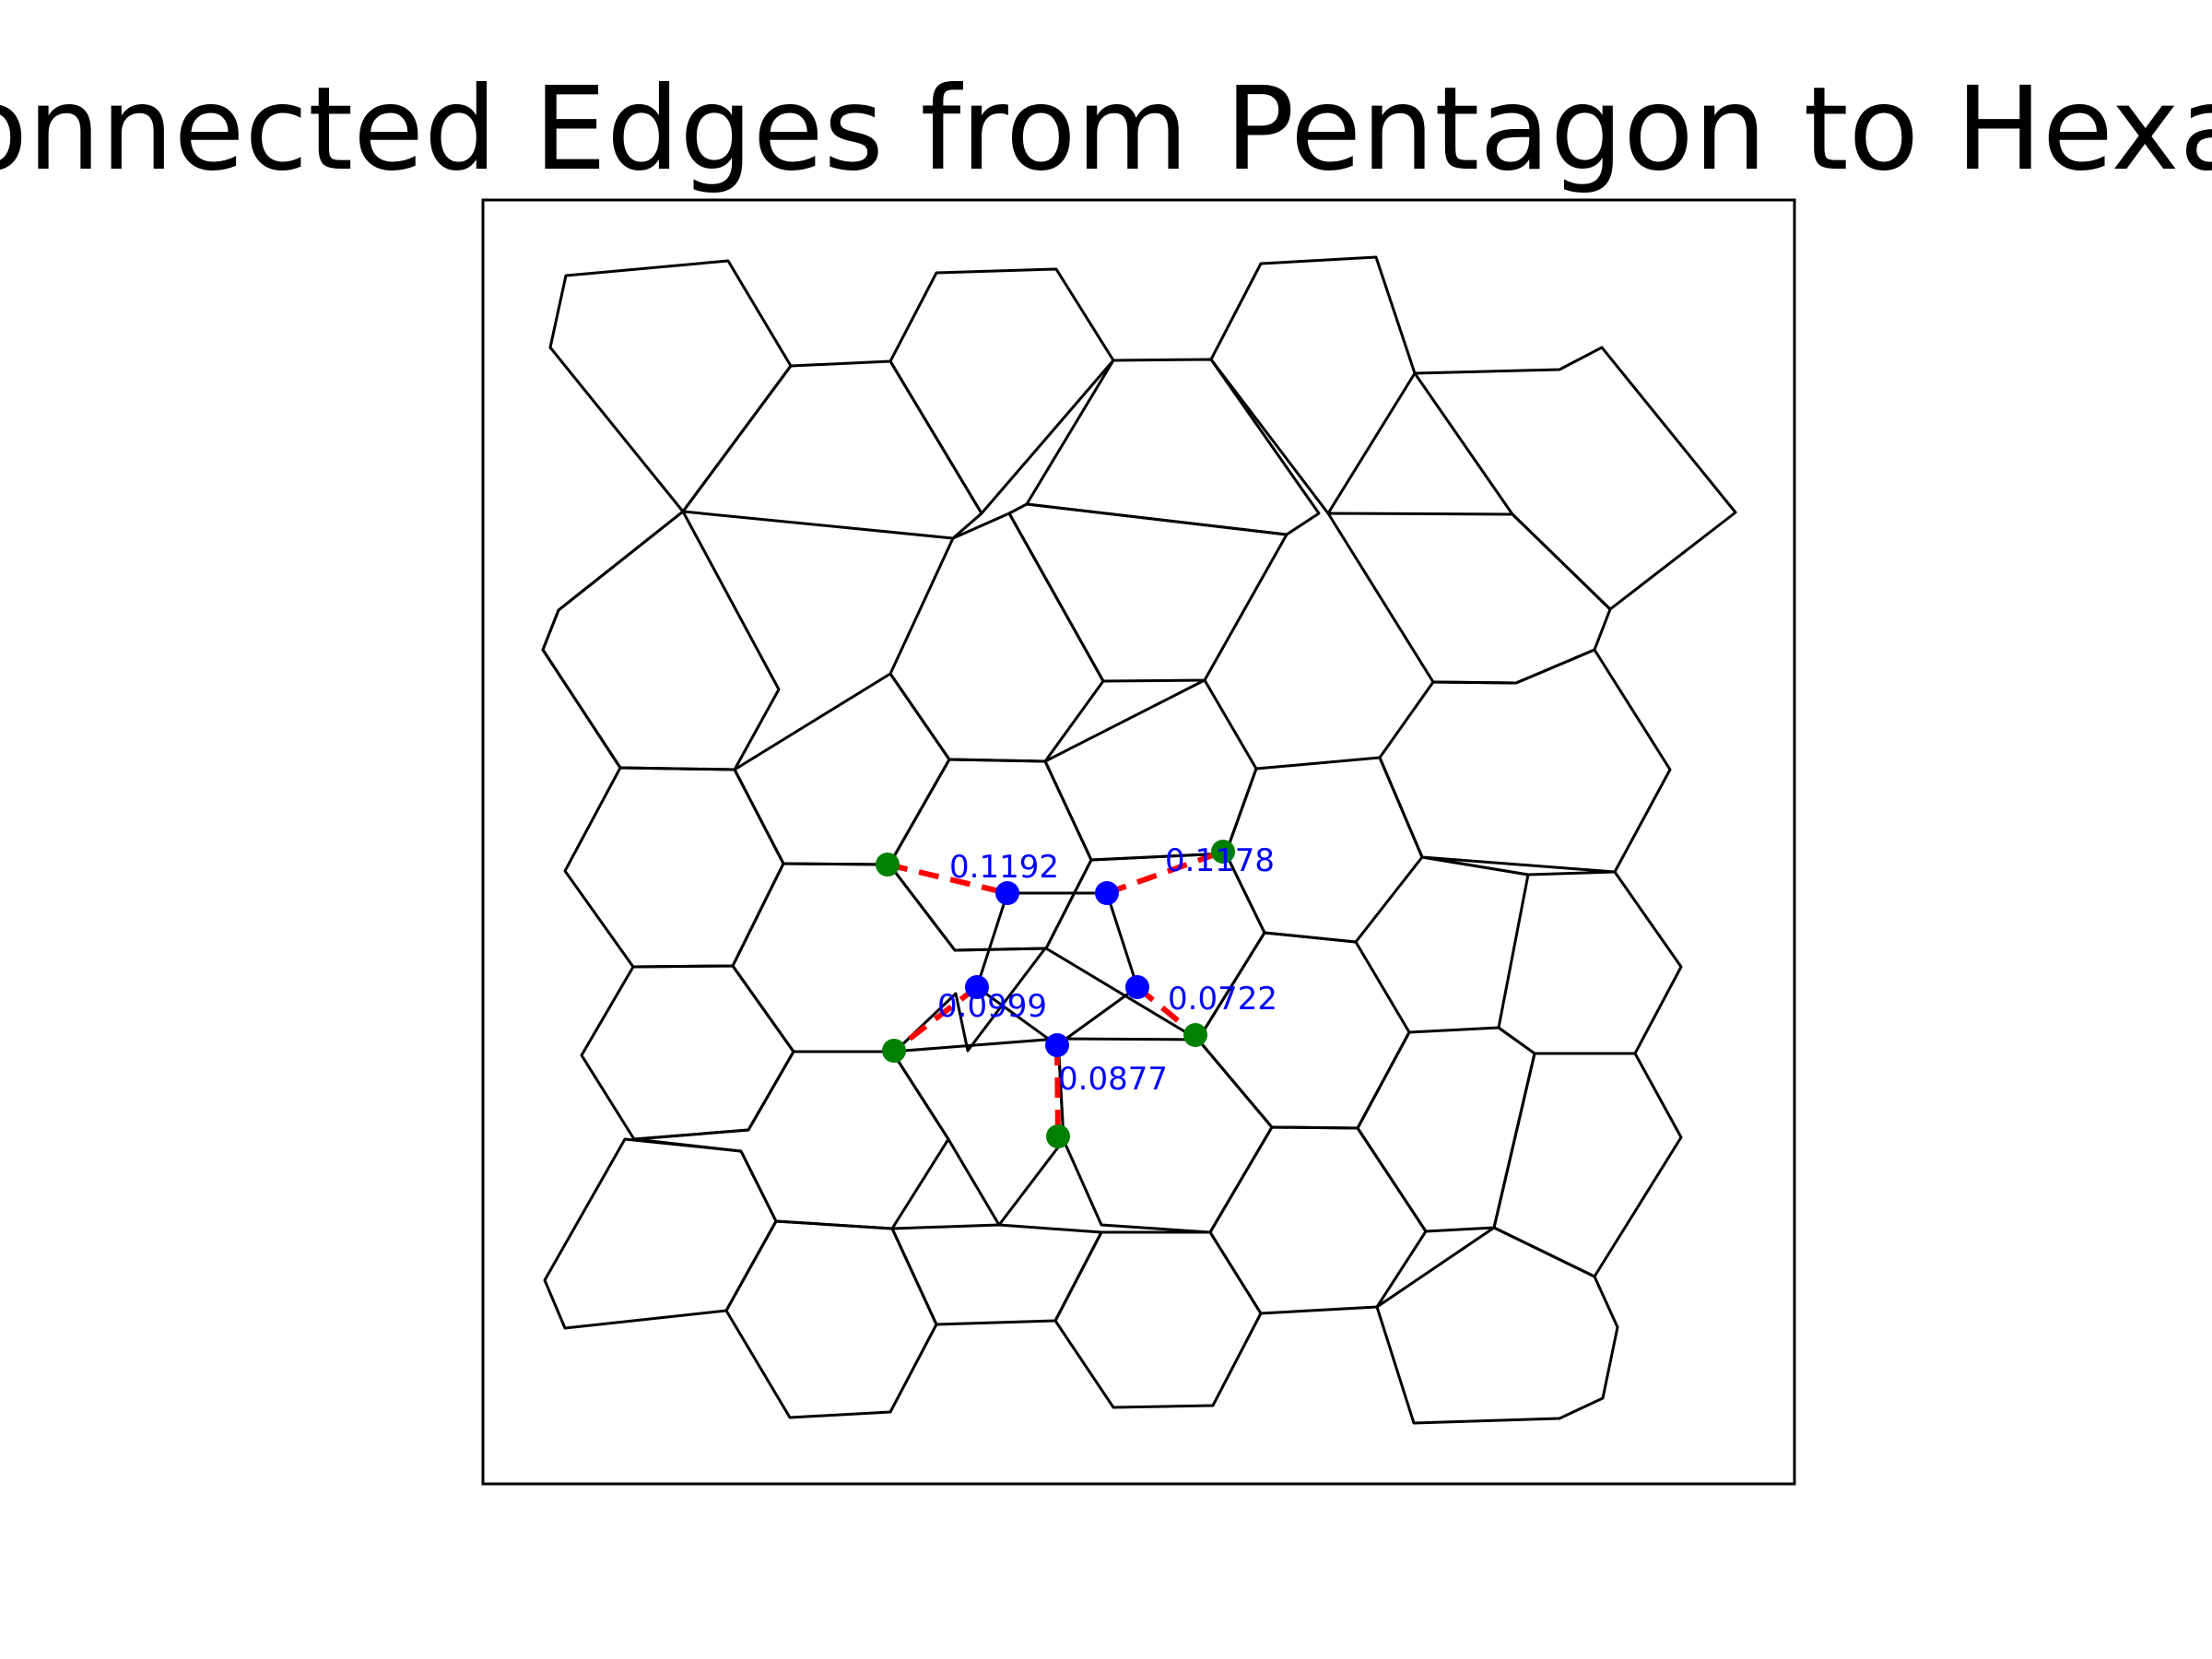  What do you see at coordinates (1222, 999) in the screenshot?
I see `edge-label: 0.0722` at bounding box center [1222, 999].